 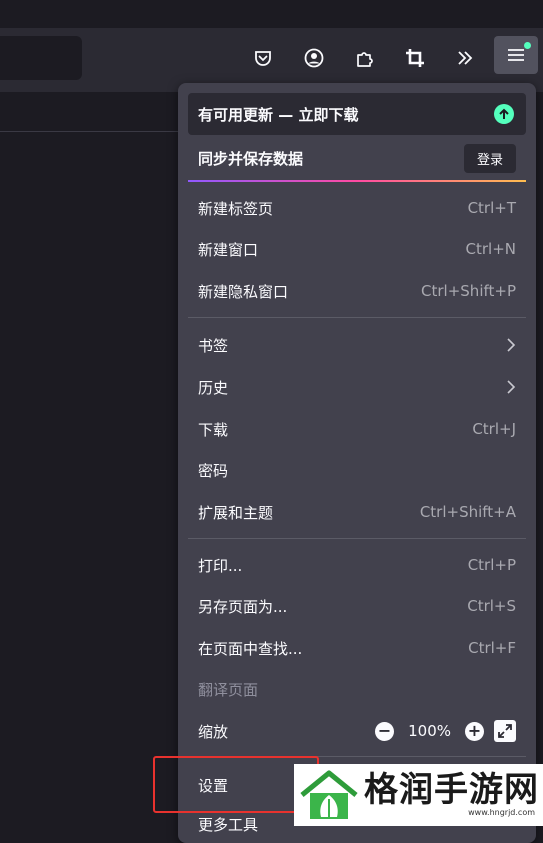 I want to click on menu-item-label: 翻译页面, so click(x=228, y=689).